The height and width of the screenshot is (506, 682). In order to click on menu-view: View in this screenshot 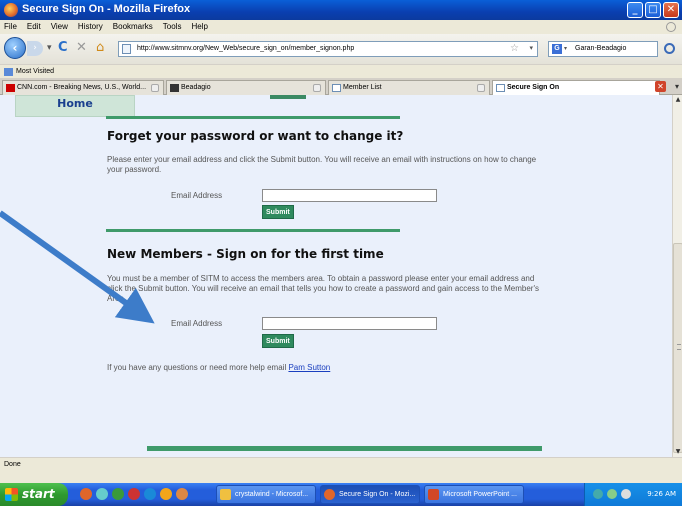, I will do `click(59, 27)`.